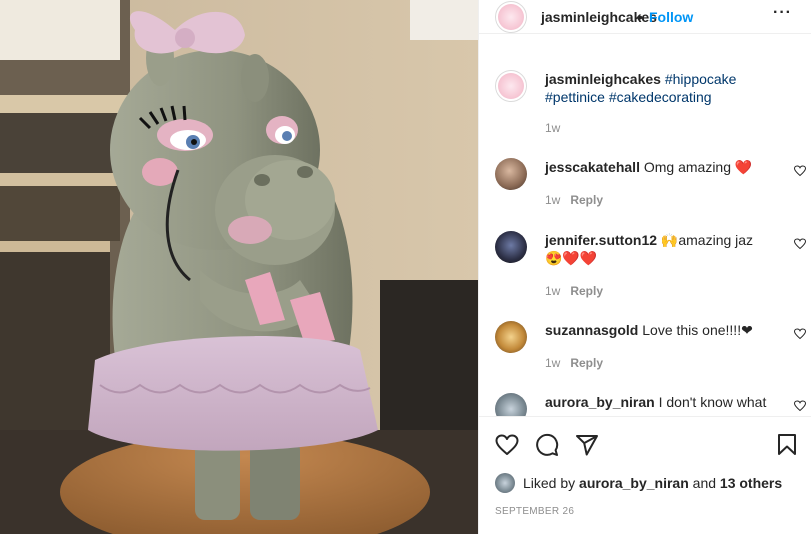 The image size is (811, 534). What do you see at coordinates (547, 445) in the screenshot?
I see `comment-icon` at bounding box center [547, 445].